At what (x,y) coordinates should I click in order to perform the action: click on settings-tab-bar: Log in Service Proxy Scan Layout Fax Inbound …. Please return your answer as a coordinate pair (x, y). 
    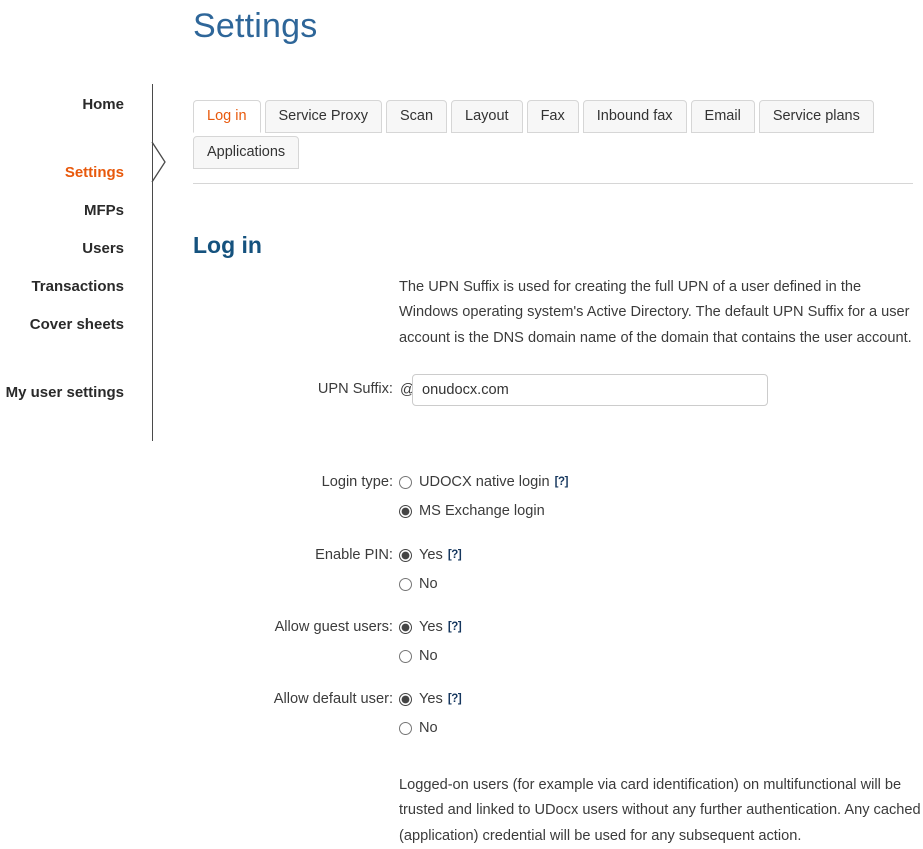
    Looking at the image, I should click on (554, 134).